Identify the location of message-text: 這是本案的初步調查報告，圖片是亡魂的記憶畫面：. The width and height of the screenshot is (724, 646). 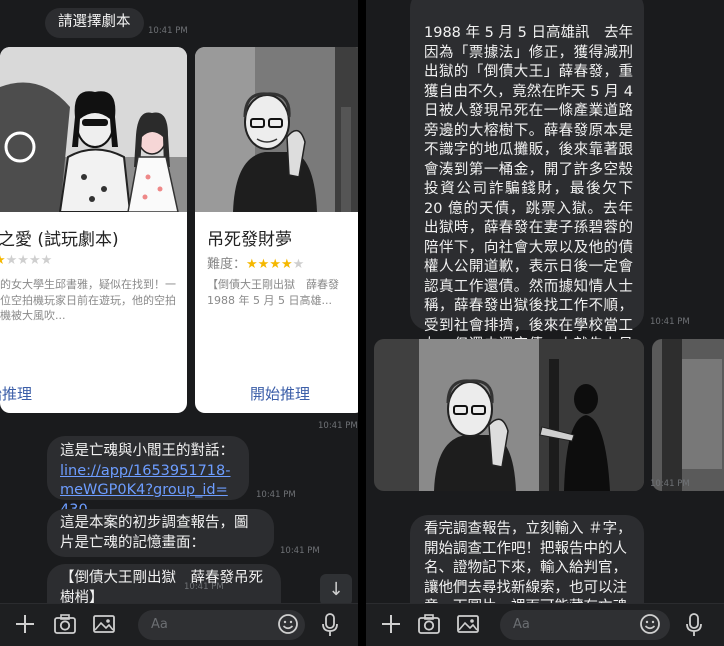
(154, 533).